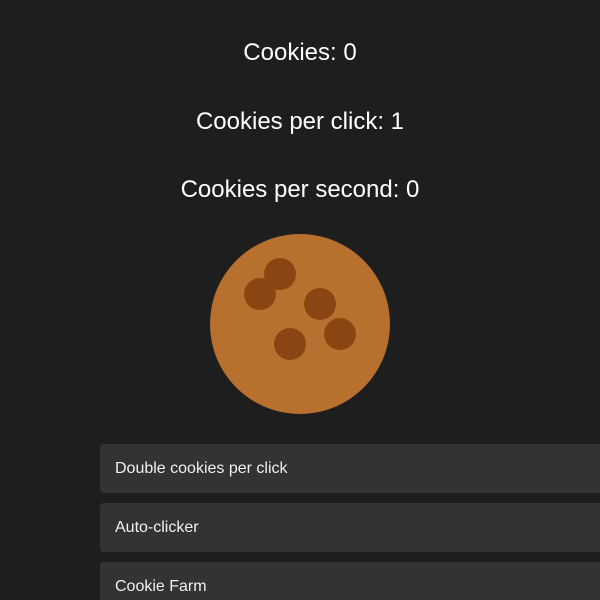  What do you see at coordinates (350, 527) in the screenshot?
I see `upgrade-auto-clicker-button: Auto-clicker` at bounding box center [350, 527].